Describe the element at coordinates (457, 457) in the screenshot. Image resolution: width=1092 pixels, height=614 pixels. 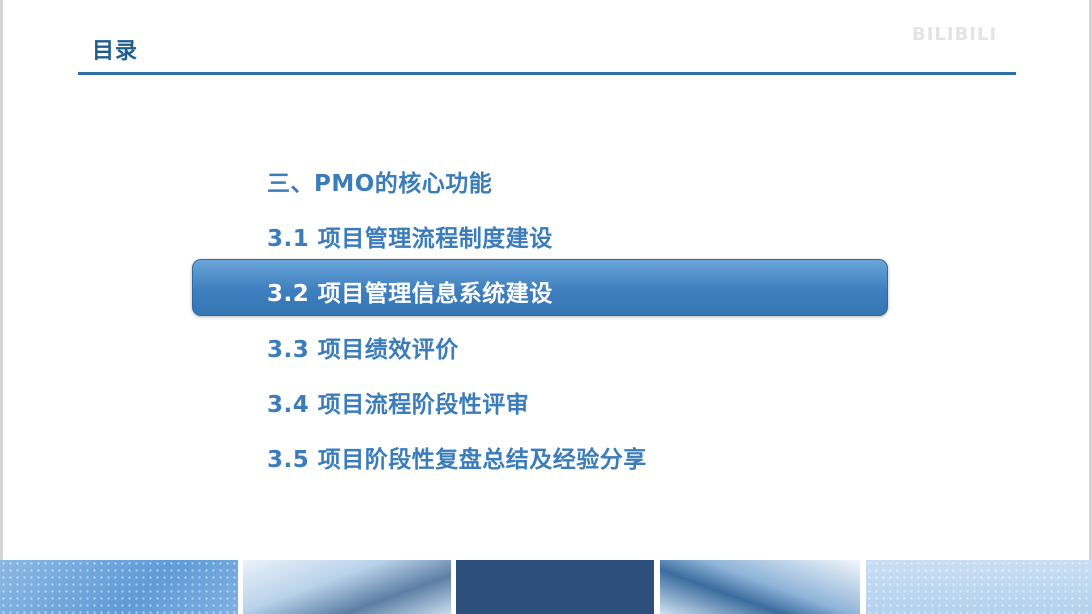
I see `toc-item-3-5: 3.5 项目阶段性复盘总结及经验分享` at that location.